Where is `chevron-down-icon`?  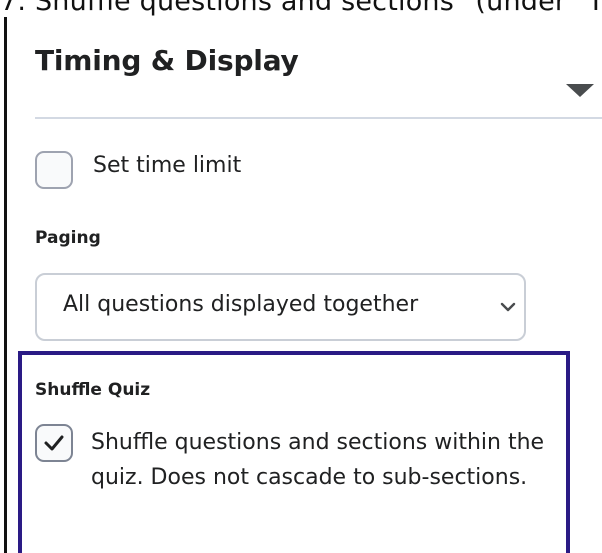 chevron-down-icon is located at coordinates (508, 307).